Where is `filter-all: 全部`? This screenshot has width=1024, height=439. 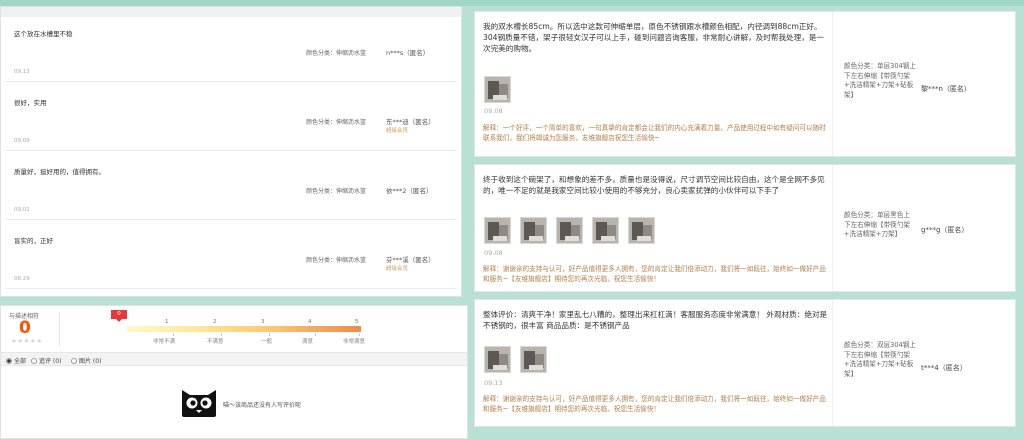
filter-all: 全部 is located at coordinates (16, 360).